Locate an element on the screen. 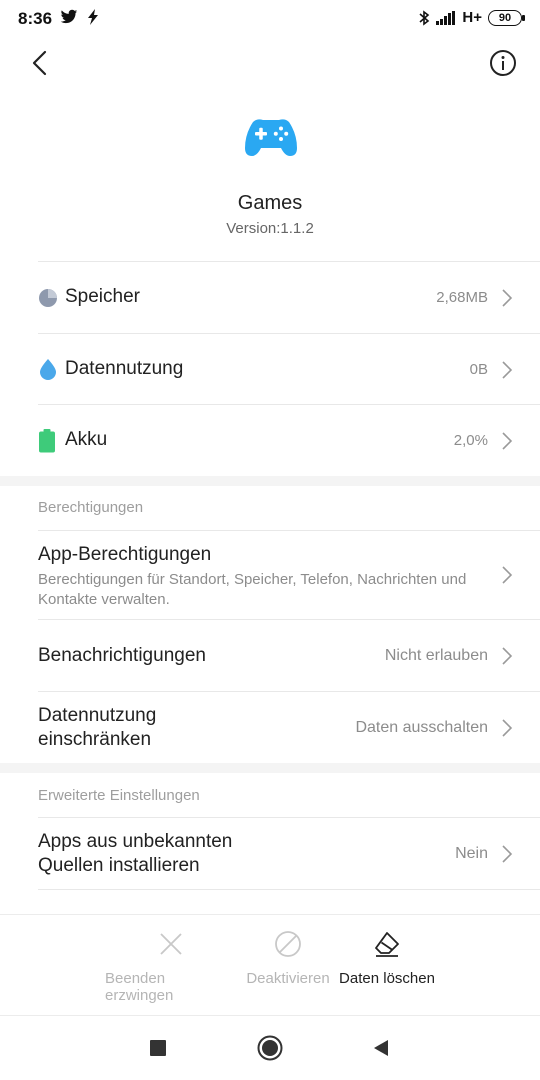 The width and height of the screenshot is (540, 1080). action-bar-divider is located at coordinates (270, 914).